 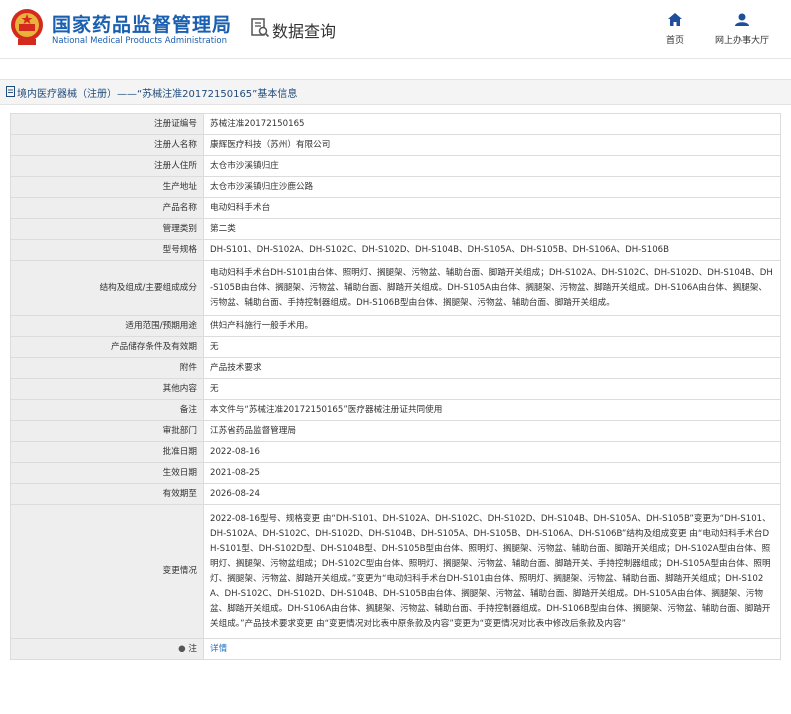 I want to click on row-value: 太仓市沙溪镇归庄沙鹿公路, so click(x=492, y=187).